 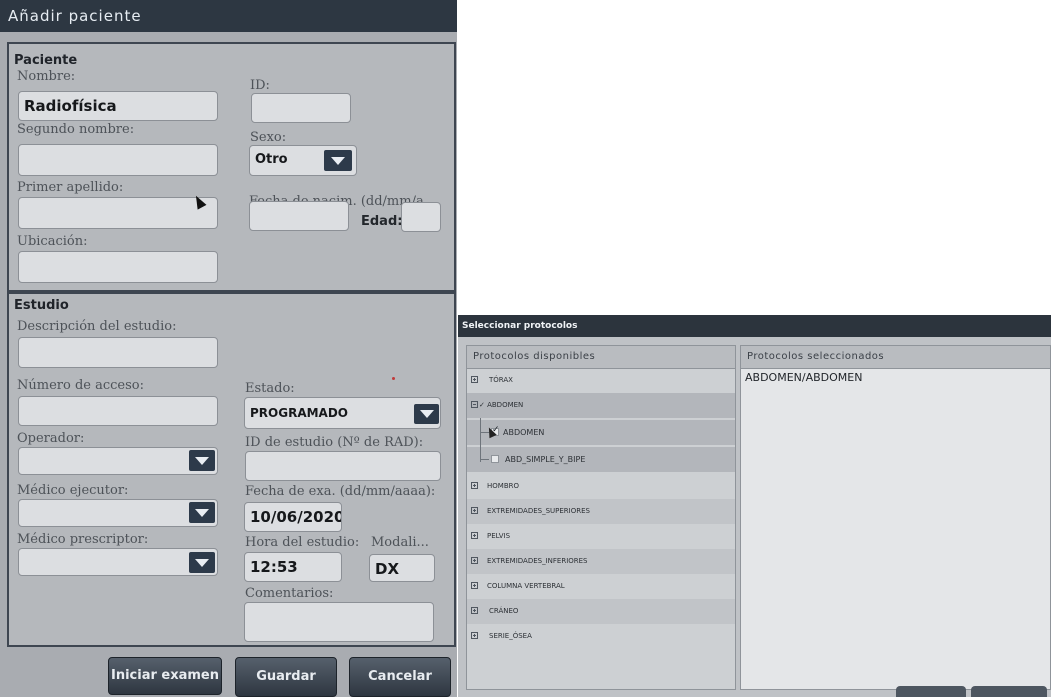 What do you see at coordinates (80, 385) in the screenshot?
I see `numero-acceso-label: Número de acceso:` at bounding box center [80, 385].